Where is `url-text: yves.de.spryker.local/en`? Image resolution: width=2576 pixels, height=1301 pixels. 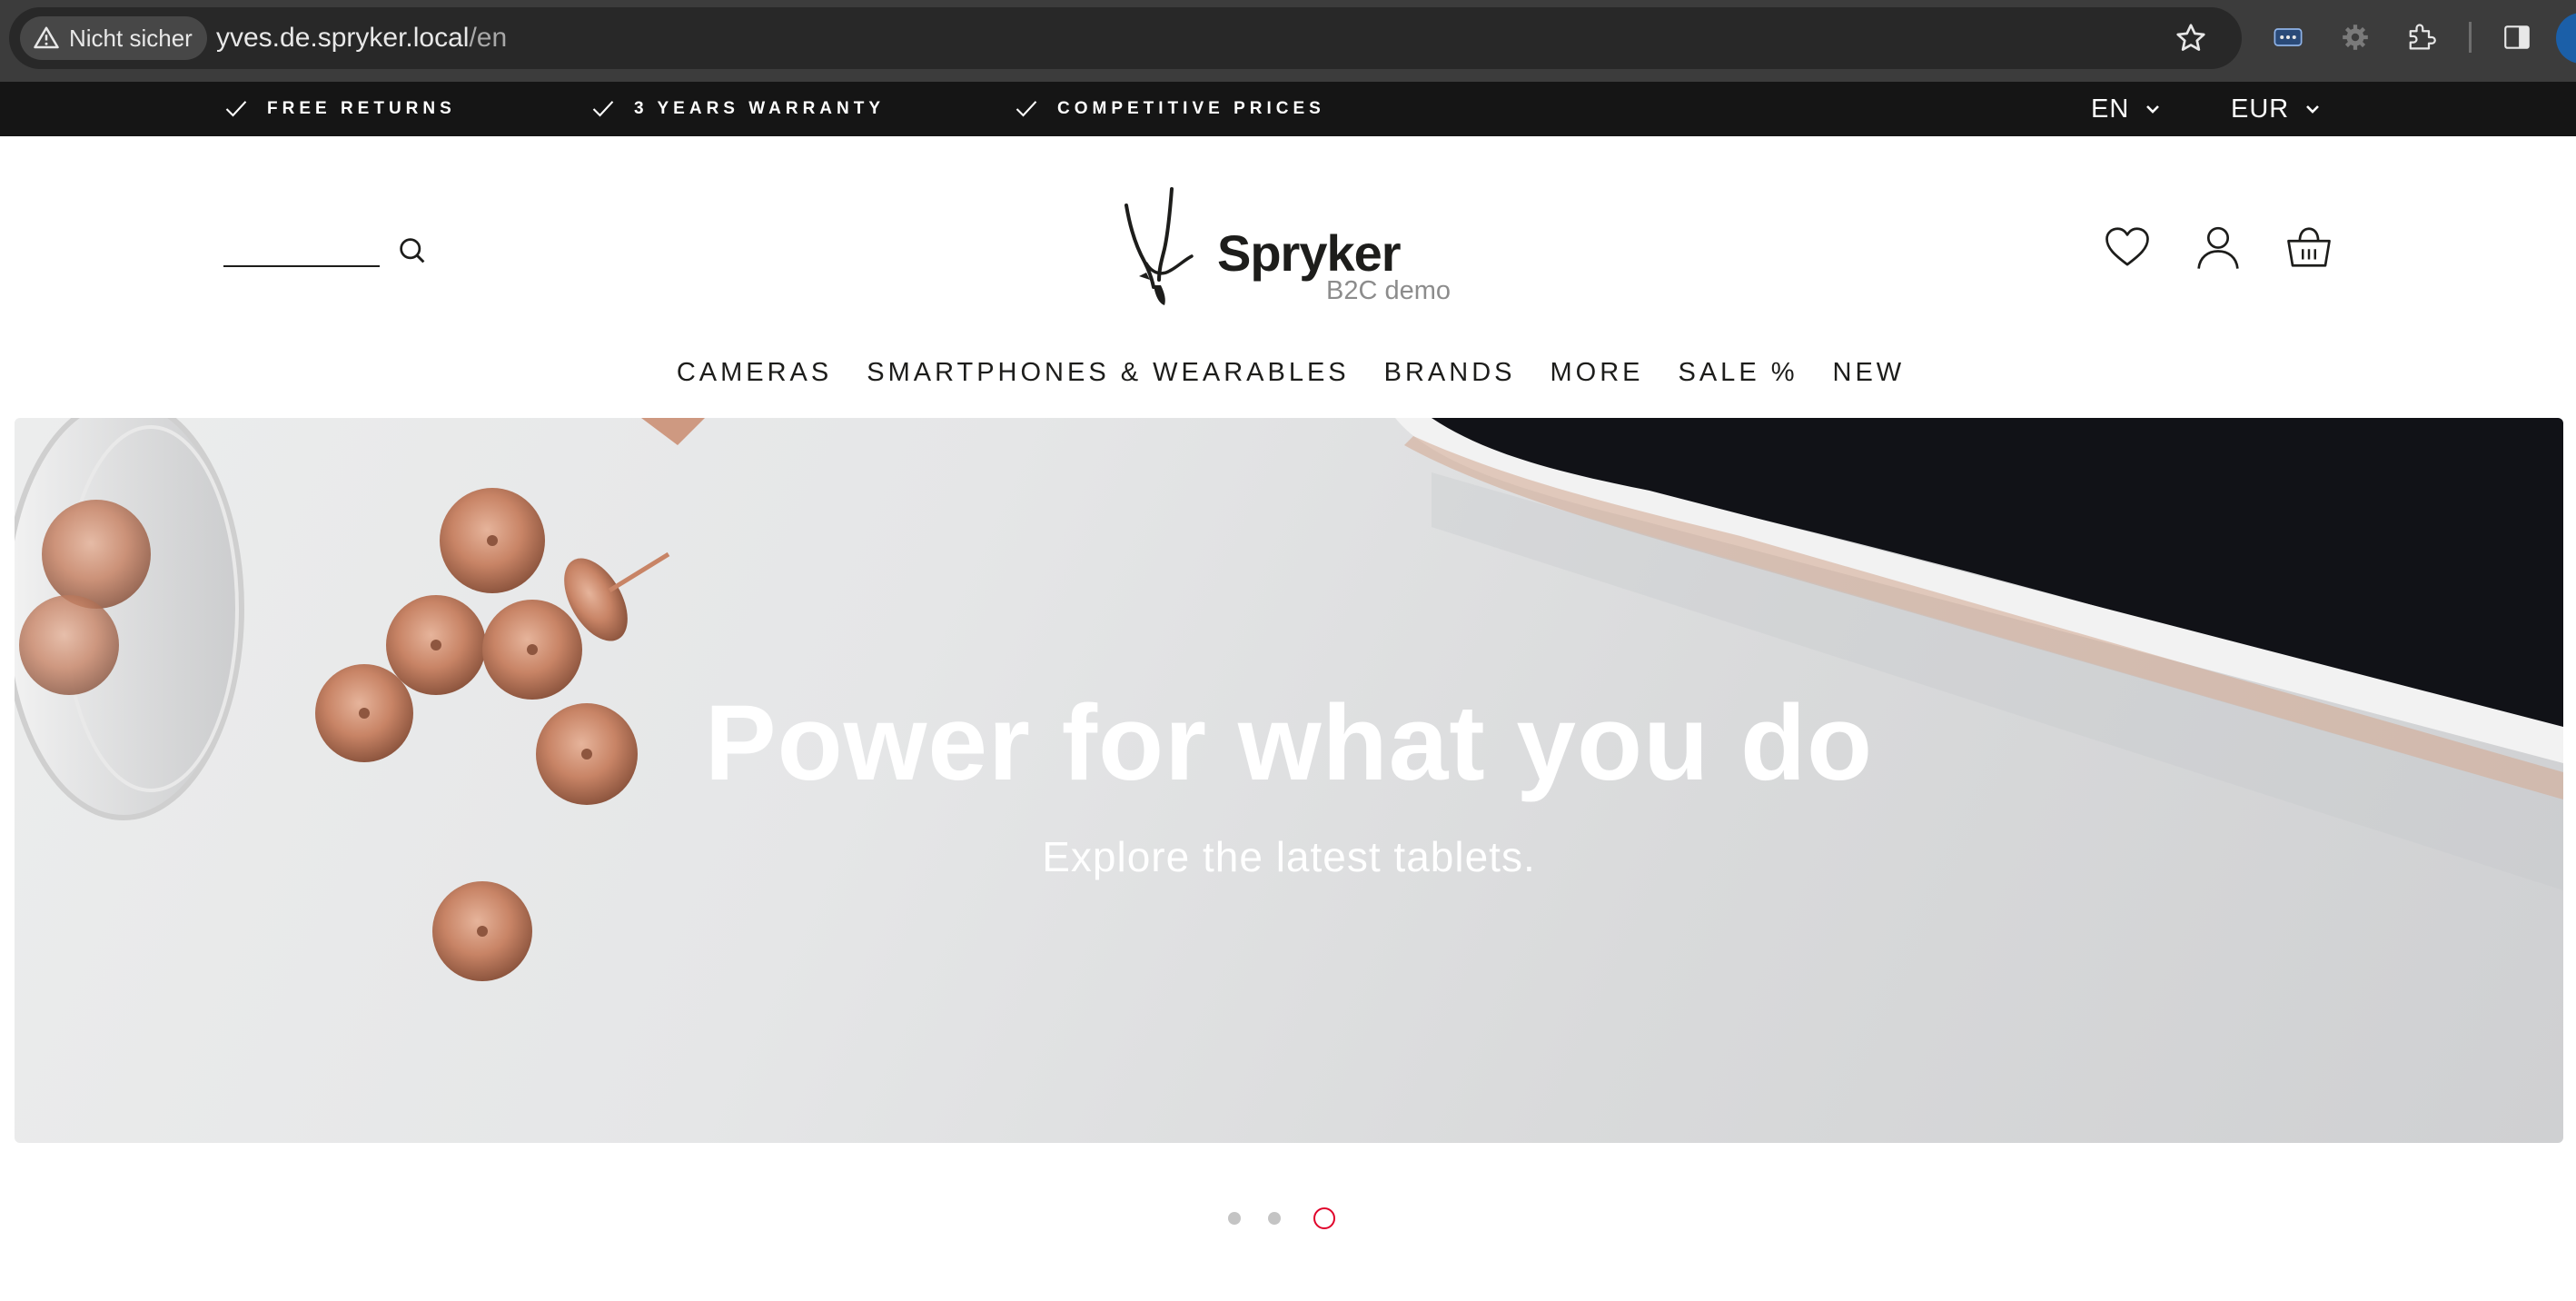
url-text: yves.de.spryker.local/en is located at coordinates (361, 38).